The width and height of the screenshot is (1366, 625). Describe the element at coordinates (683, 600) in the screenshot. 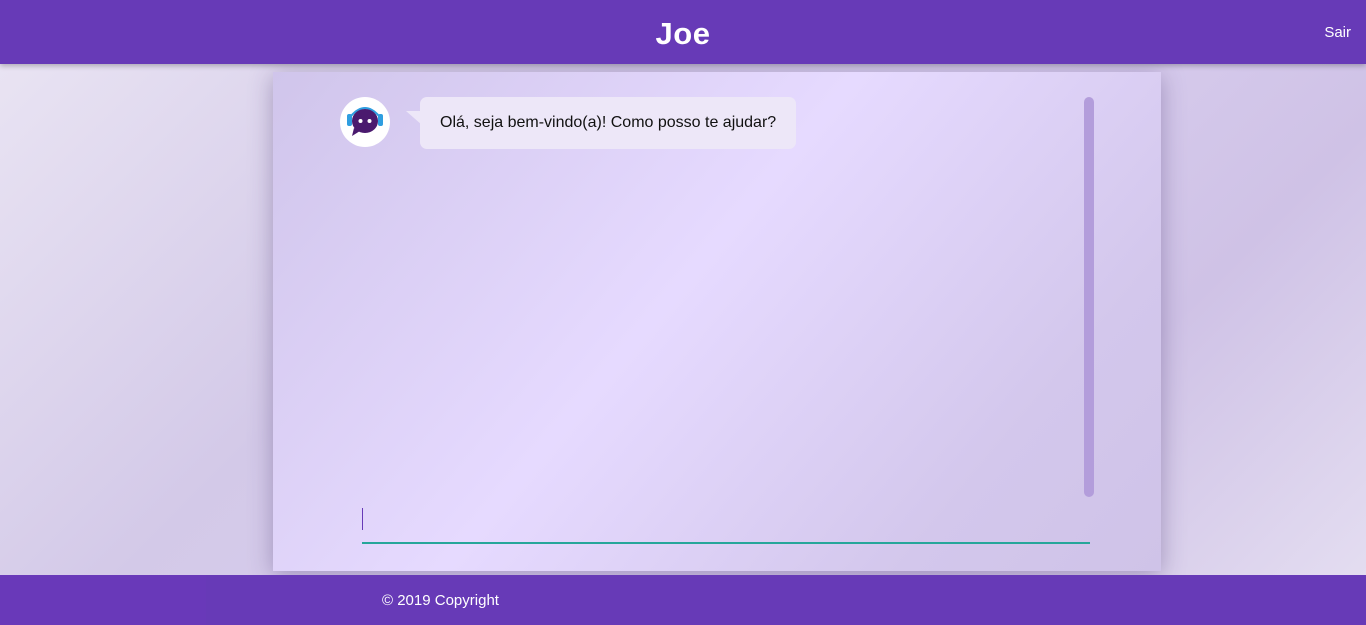

I see `page-footer: © 2019 Copyright` at that location.